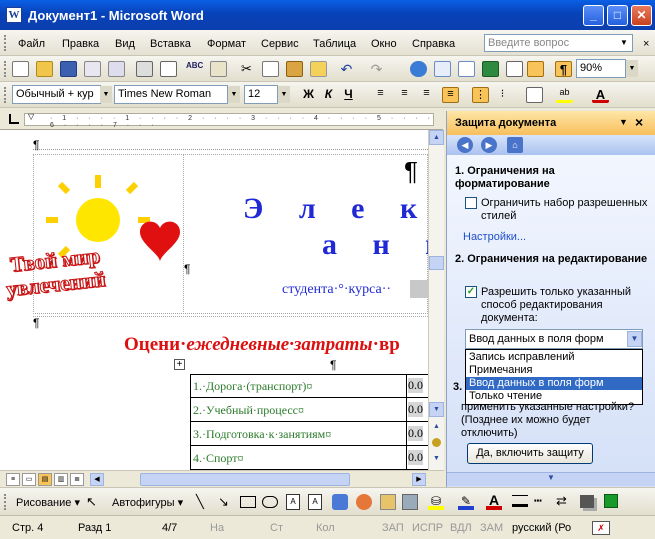 Image resolution: width=655 pixels, height=539 pixels. What do you see at coordinates (634, 339) in the screenshot?
I see `select-dropdown-icon: ▼` at bounding box center [634, 339].